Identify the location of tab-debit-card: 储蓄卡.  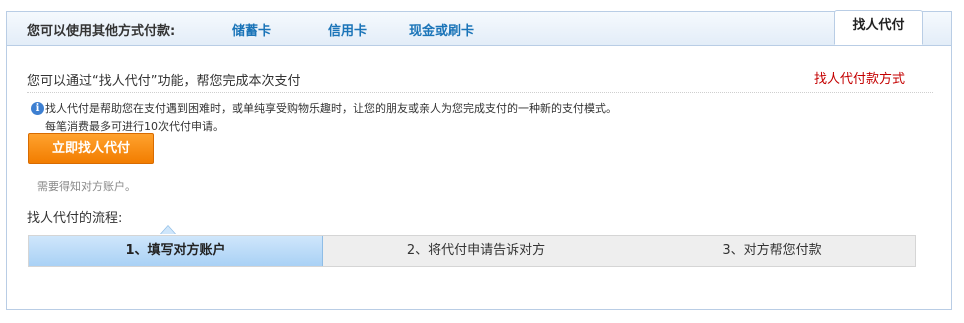
(251, 29).